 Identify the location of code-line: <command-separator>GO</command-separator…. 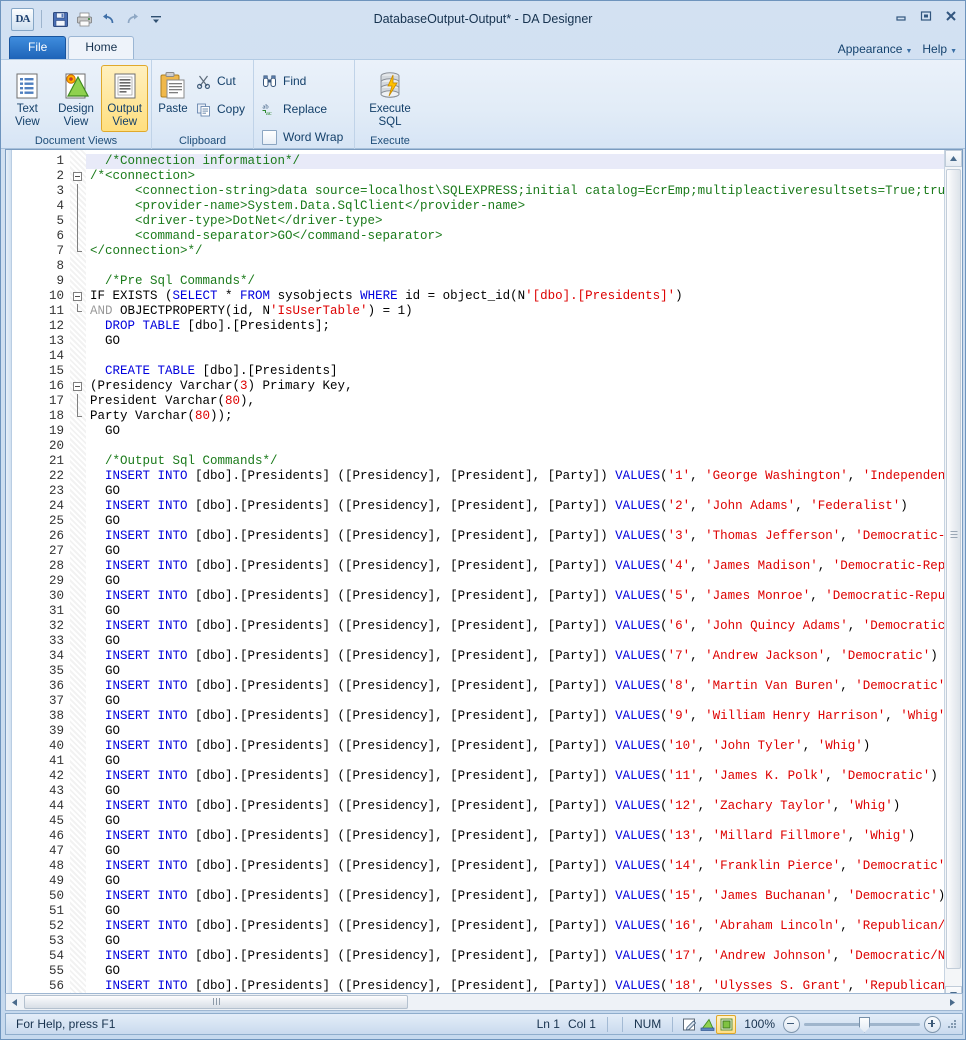
(524, 236).